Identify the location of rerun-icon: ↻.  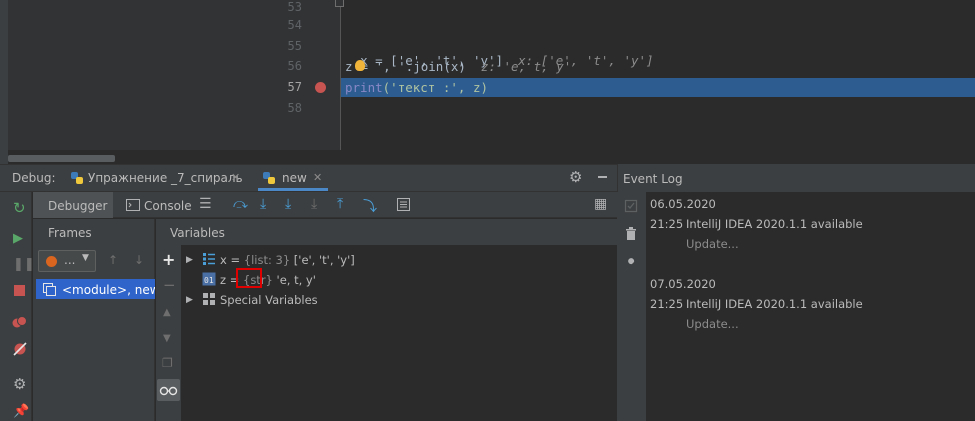
(19, 208).